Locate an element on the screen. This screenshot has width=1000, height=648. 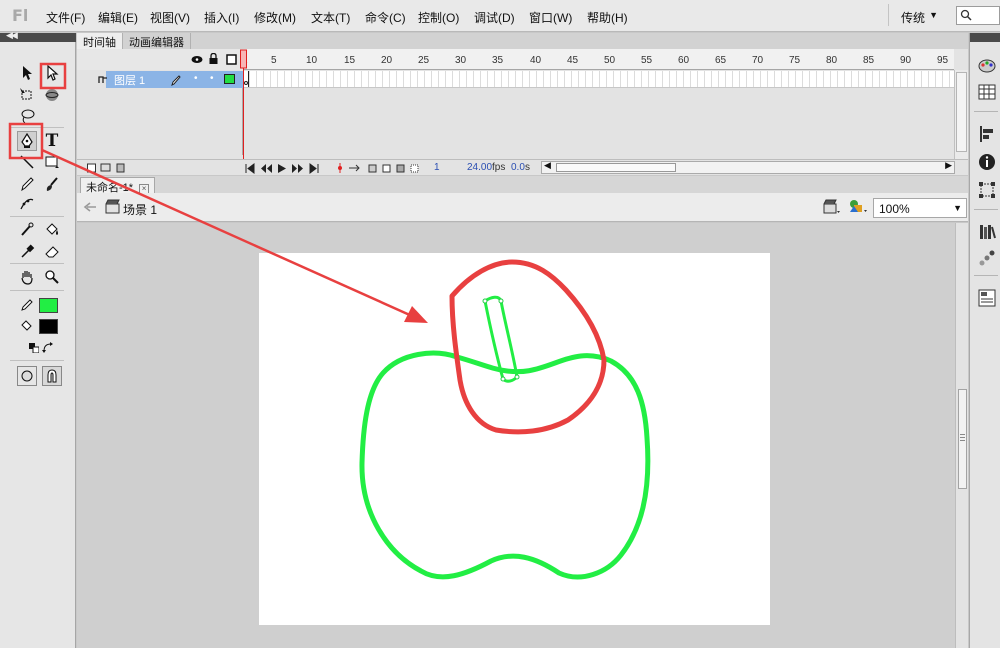
zoom-select: 100% ▼ is located at coordinates (920, 208).